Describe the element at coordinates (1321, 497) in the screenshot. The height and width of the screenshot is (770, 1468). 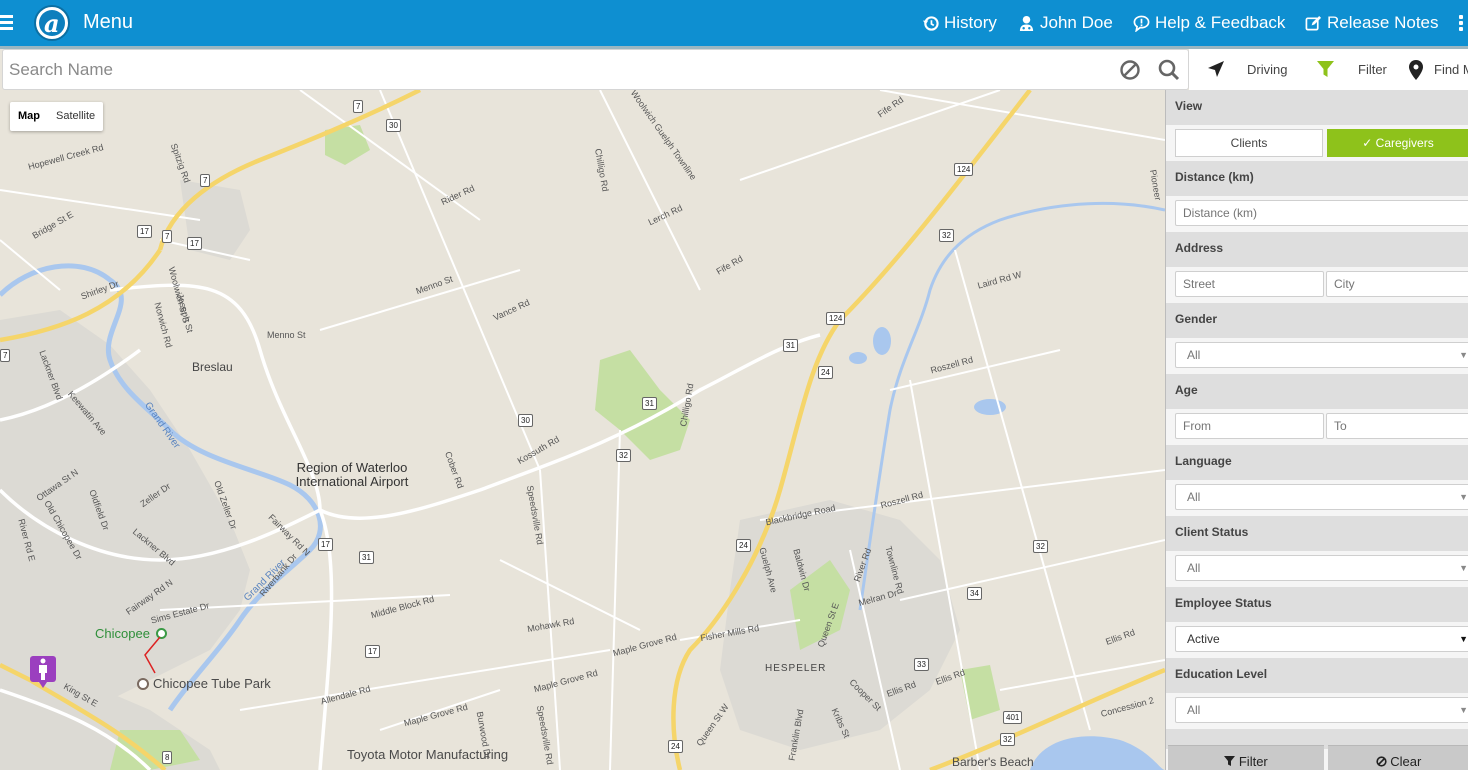
I see `language-select: All ▼` at that location.